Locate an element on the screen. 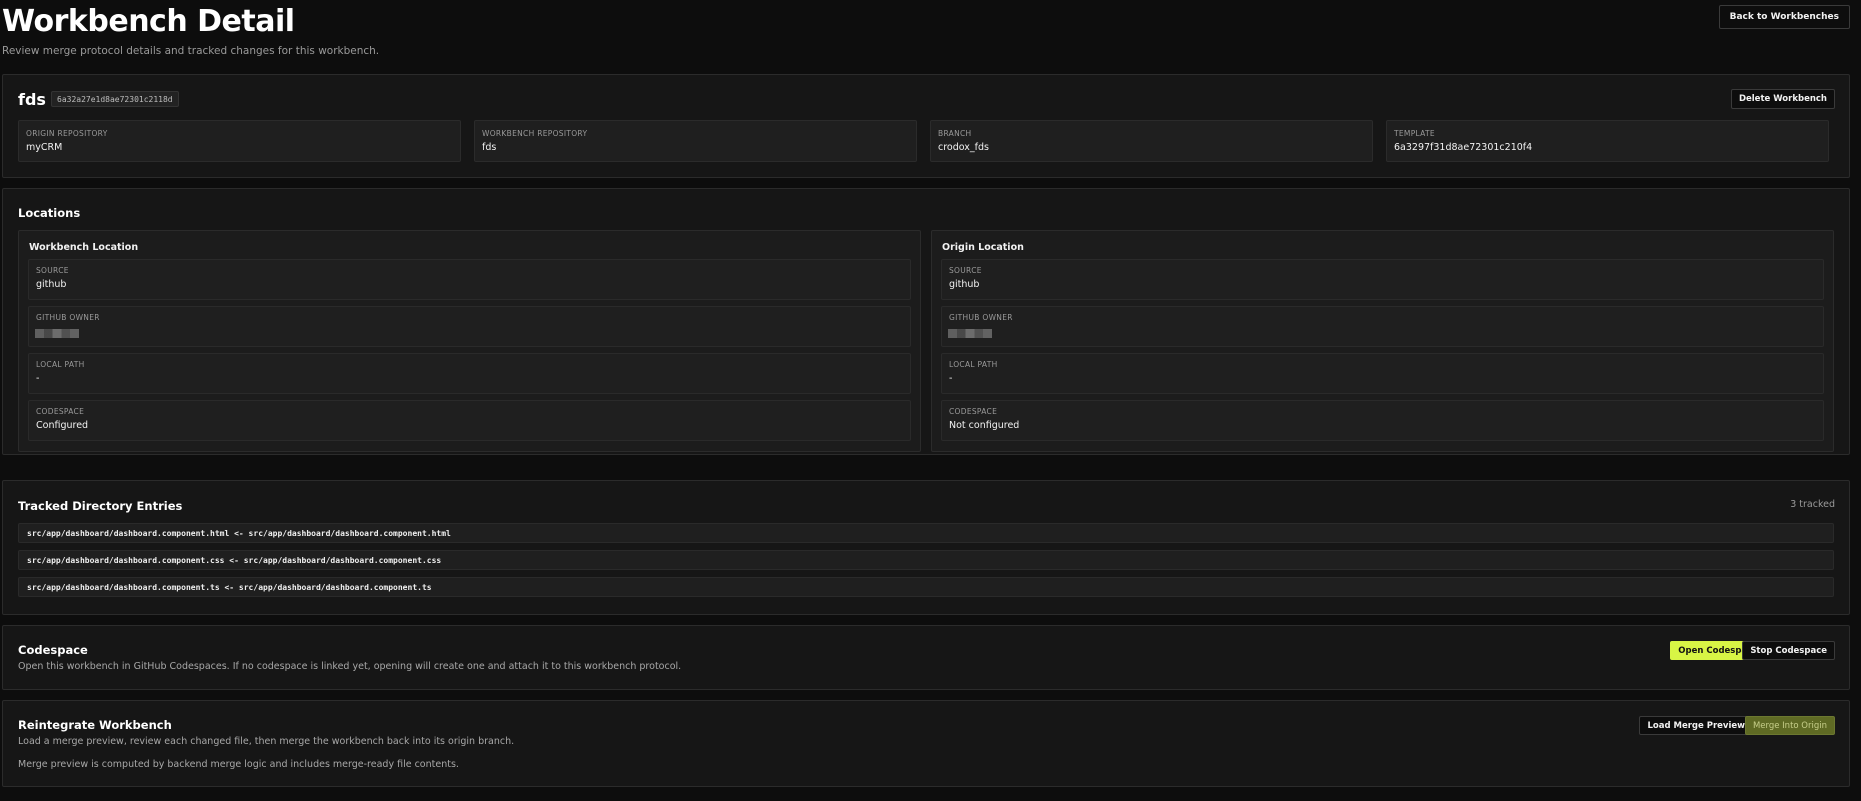  origin-location-title: Origin Location is located at coordinates (983, 247).